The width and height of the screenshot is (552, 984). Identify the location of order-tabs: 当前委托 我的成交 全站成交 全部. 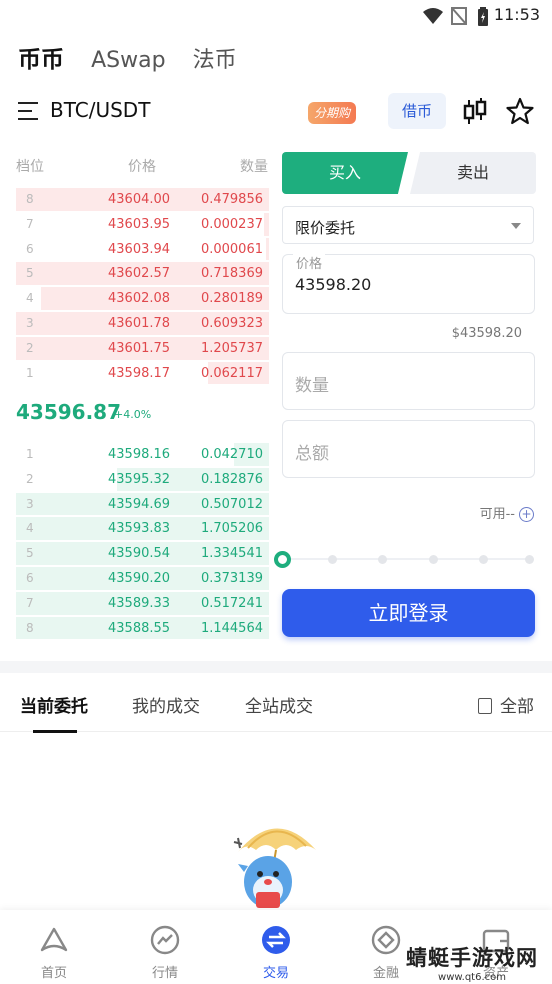
(276, 704).